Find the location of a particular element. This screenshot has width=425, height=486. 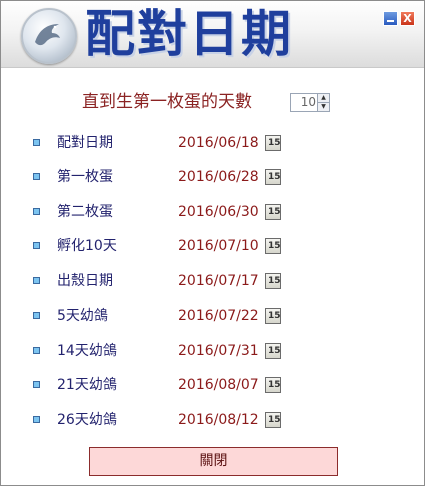

schedule-row: 5天幼鴿 2016/07/22 15 is located at coordinates (212, 316).